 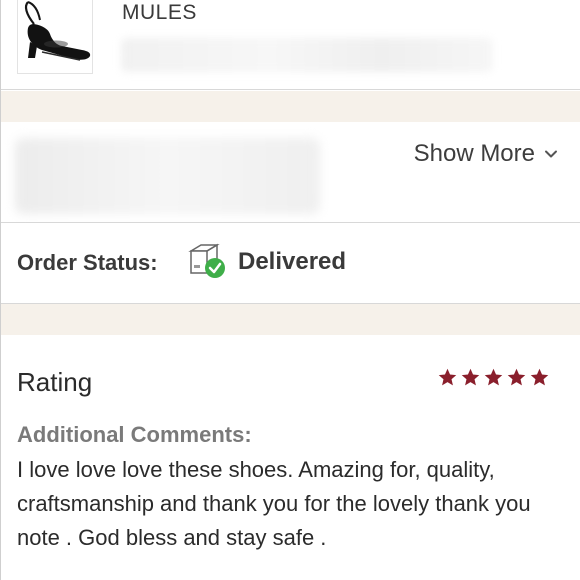 What do you see at coordinates (307, 55) in the screenshot?
I see `redacted-product-details` at bounding box center [307, 55].